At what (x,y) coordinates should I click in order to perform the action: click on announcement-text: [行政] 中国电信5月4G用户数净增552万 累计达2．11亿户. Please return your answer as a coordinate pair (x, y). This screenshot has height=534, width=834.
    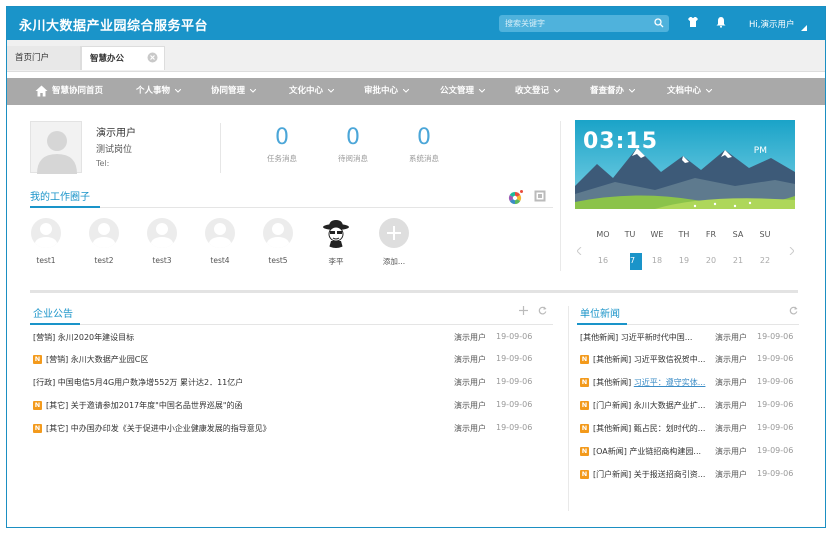
    Looking at the image, I should click on (138, 382).